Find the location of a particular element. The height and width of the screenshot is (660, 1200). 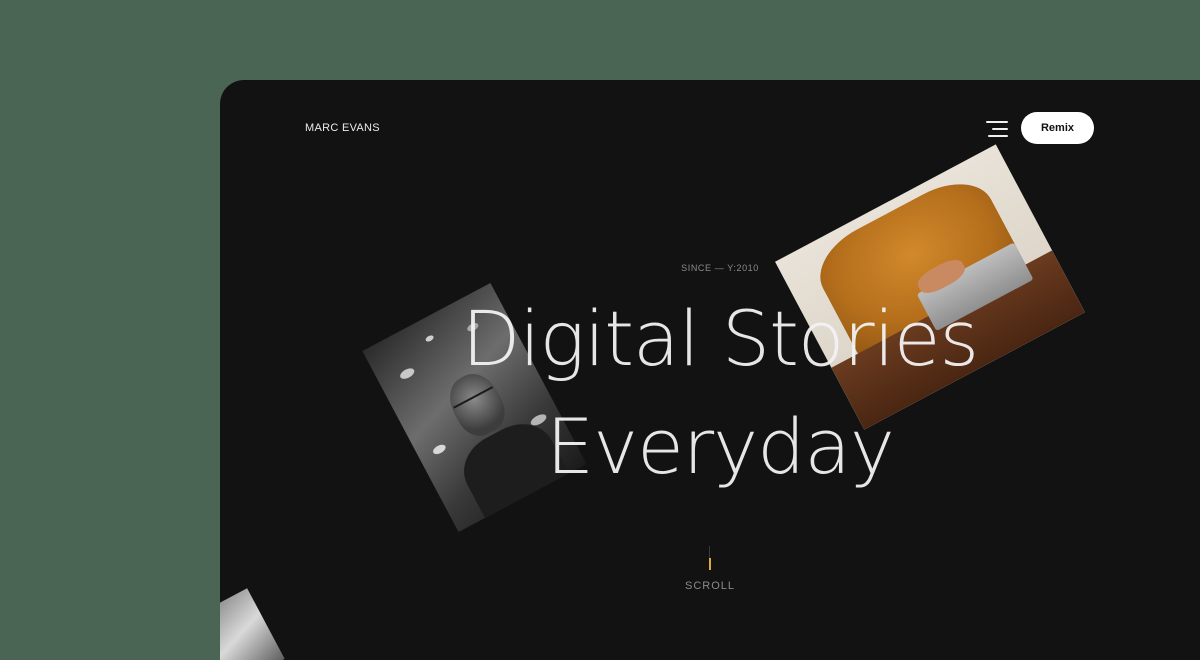

headline-line-2: Everyday is located at coordinates (720, 446).